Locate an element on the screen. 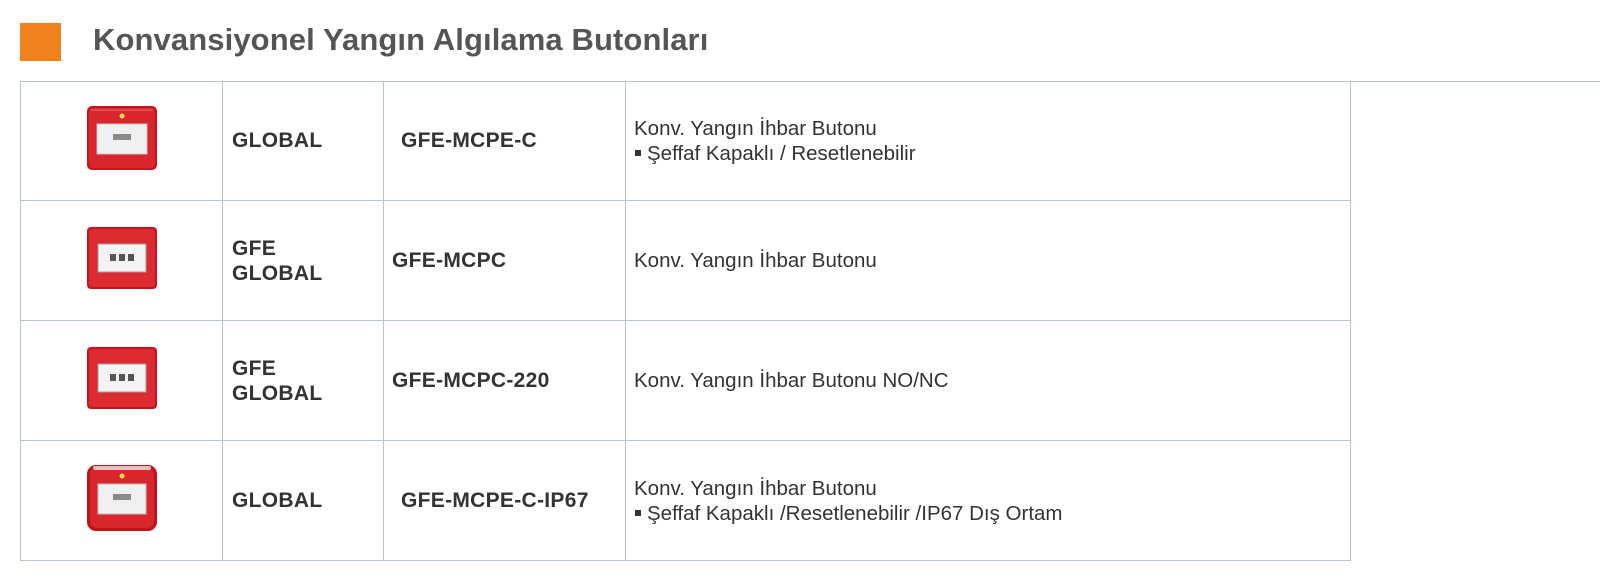 The image size is (1600, 576). description-bullet-text: Şeffaf Kapaklı / Resetlenebilir is located at coordinates (781, 153).